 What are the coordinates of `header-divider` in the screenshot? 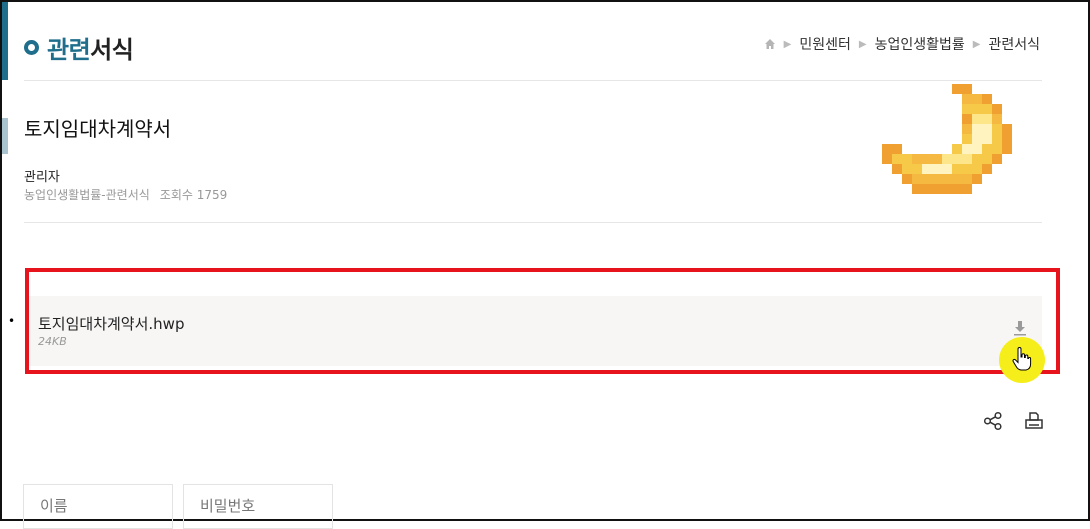 It's located at (533, 80).